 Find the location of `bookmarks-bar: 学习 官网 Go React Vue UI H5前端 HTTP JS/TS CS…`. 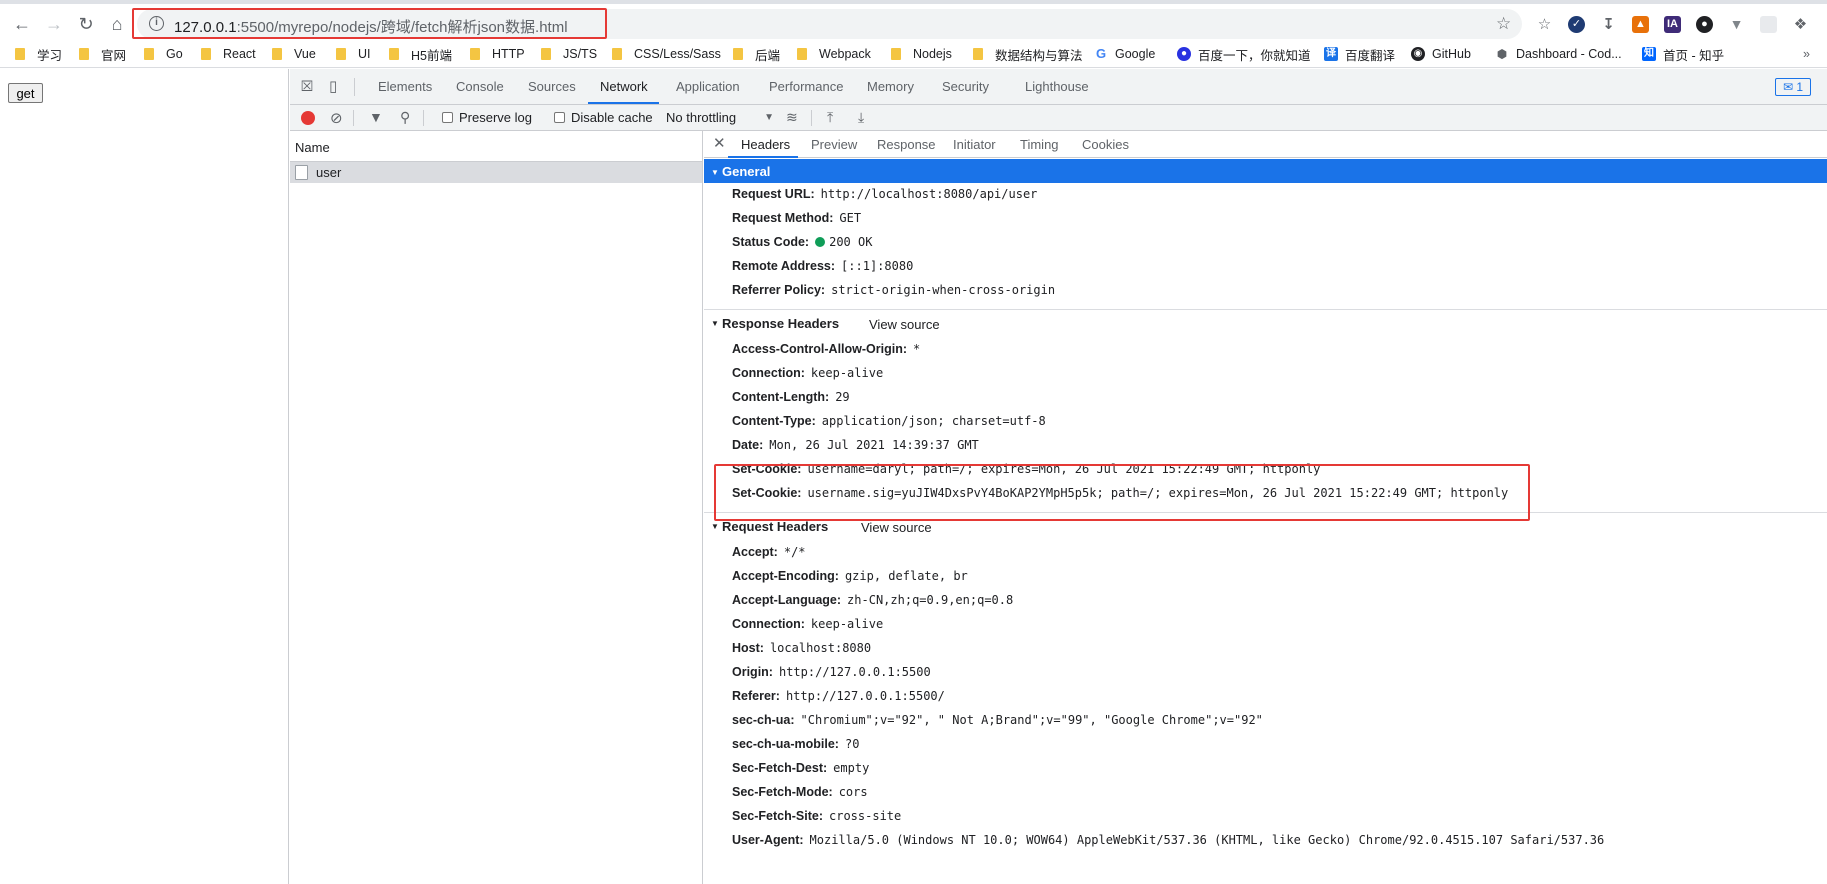

bookmarks-bar: 学习 官网 Go React Vue UI H5前端 HTTP JS/TS CS… is located at coordinates (913, 54).